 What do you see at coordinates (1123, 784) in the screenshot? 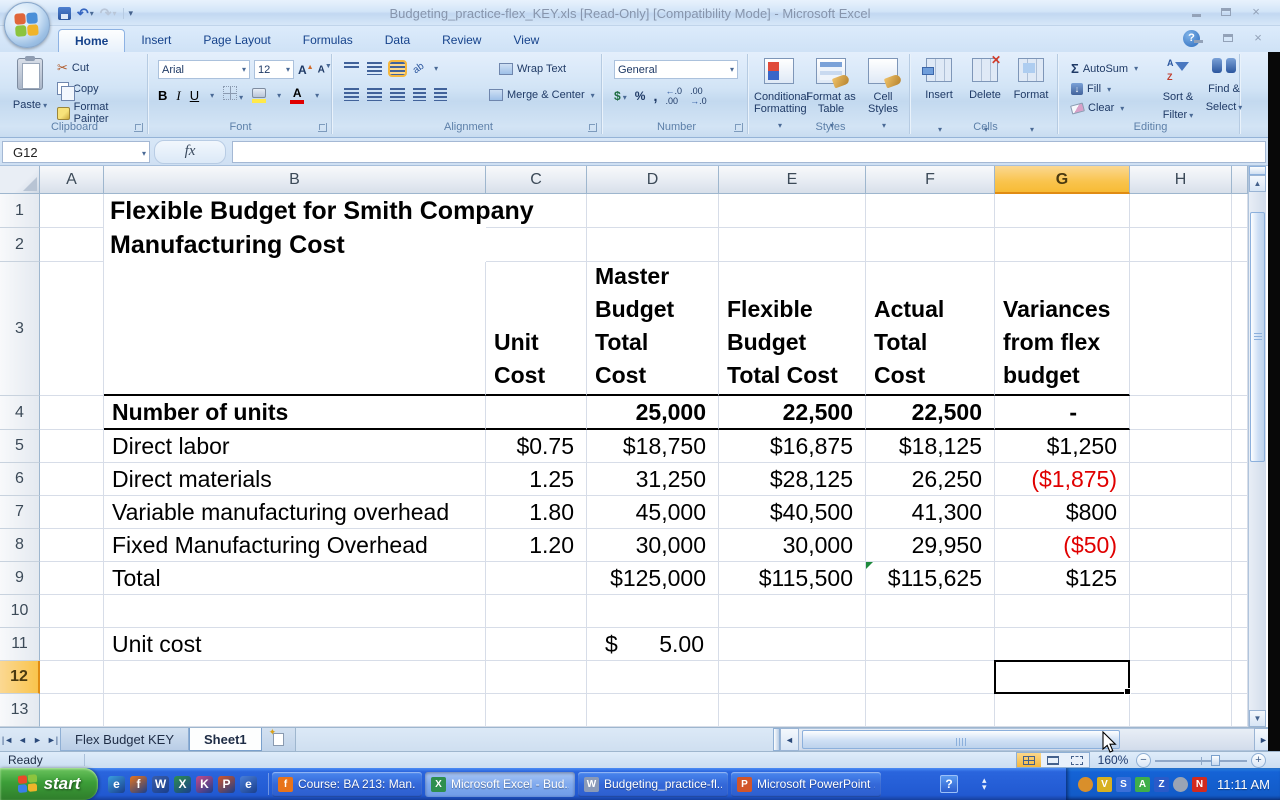
I see `tray-blue-icon: S` at bounding box center [1123, 784].